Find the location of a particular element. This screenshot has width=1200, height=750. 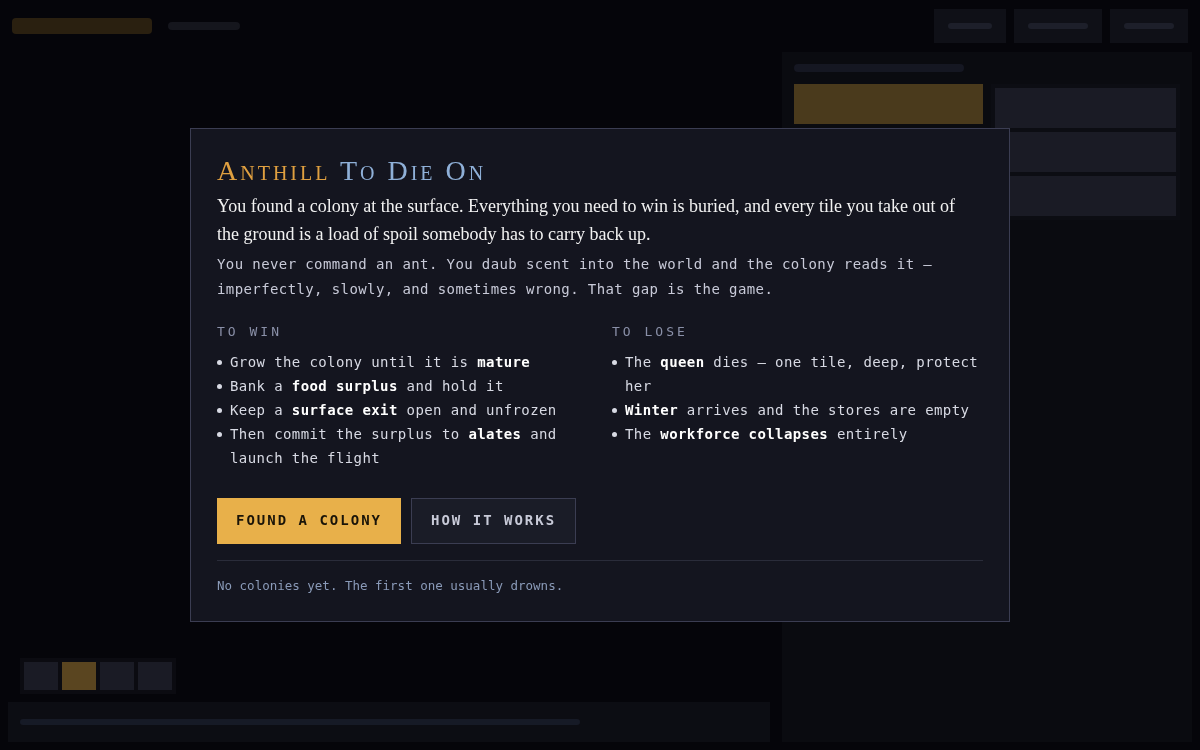

column-heading: TO WIN is located at coordinates (250, 332).